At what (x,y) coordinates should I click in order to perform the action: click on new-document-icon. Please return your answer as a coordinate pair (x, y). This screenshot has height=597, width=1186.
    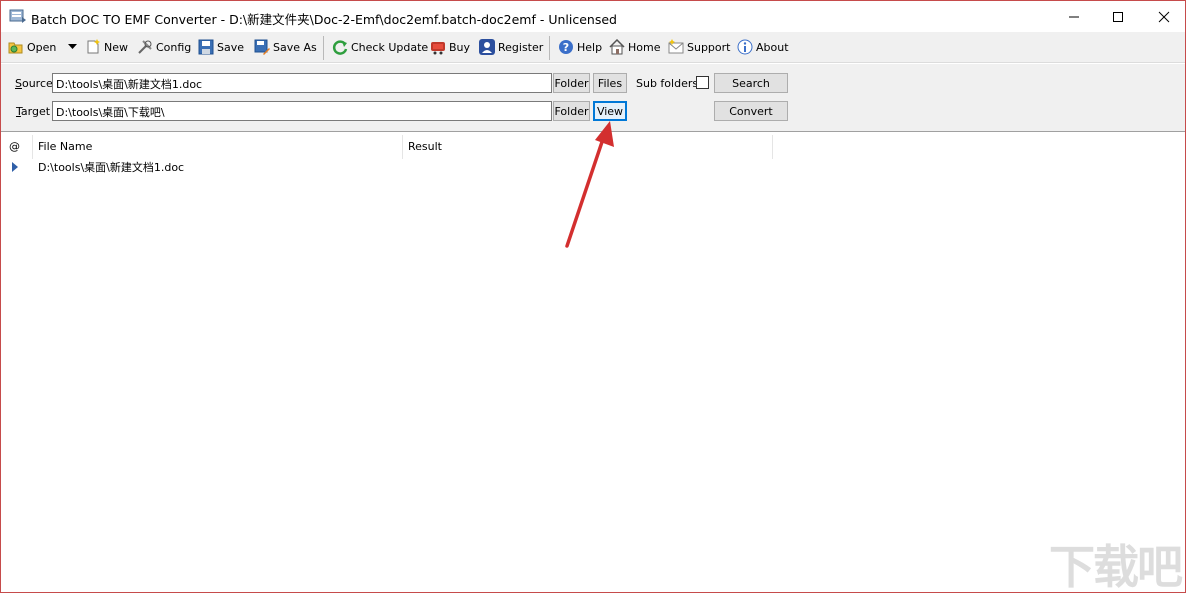
    Looking at the image, I should click on (93, 46).